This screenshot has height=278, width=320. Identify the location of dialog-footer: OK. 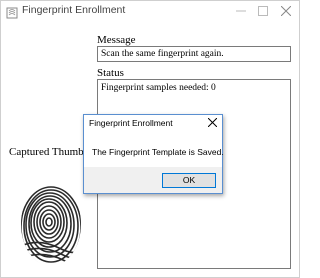
(153, 180).